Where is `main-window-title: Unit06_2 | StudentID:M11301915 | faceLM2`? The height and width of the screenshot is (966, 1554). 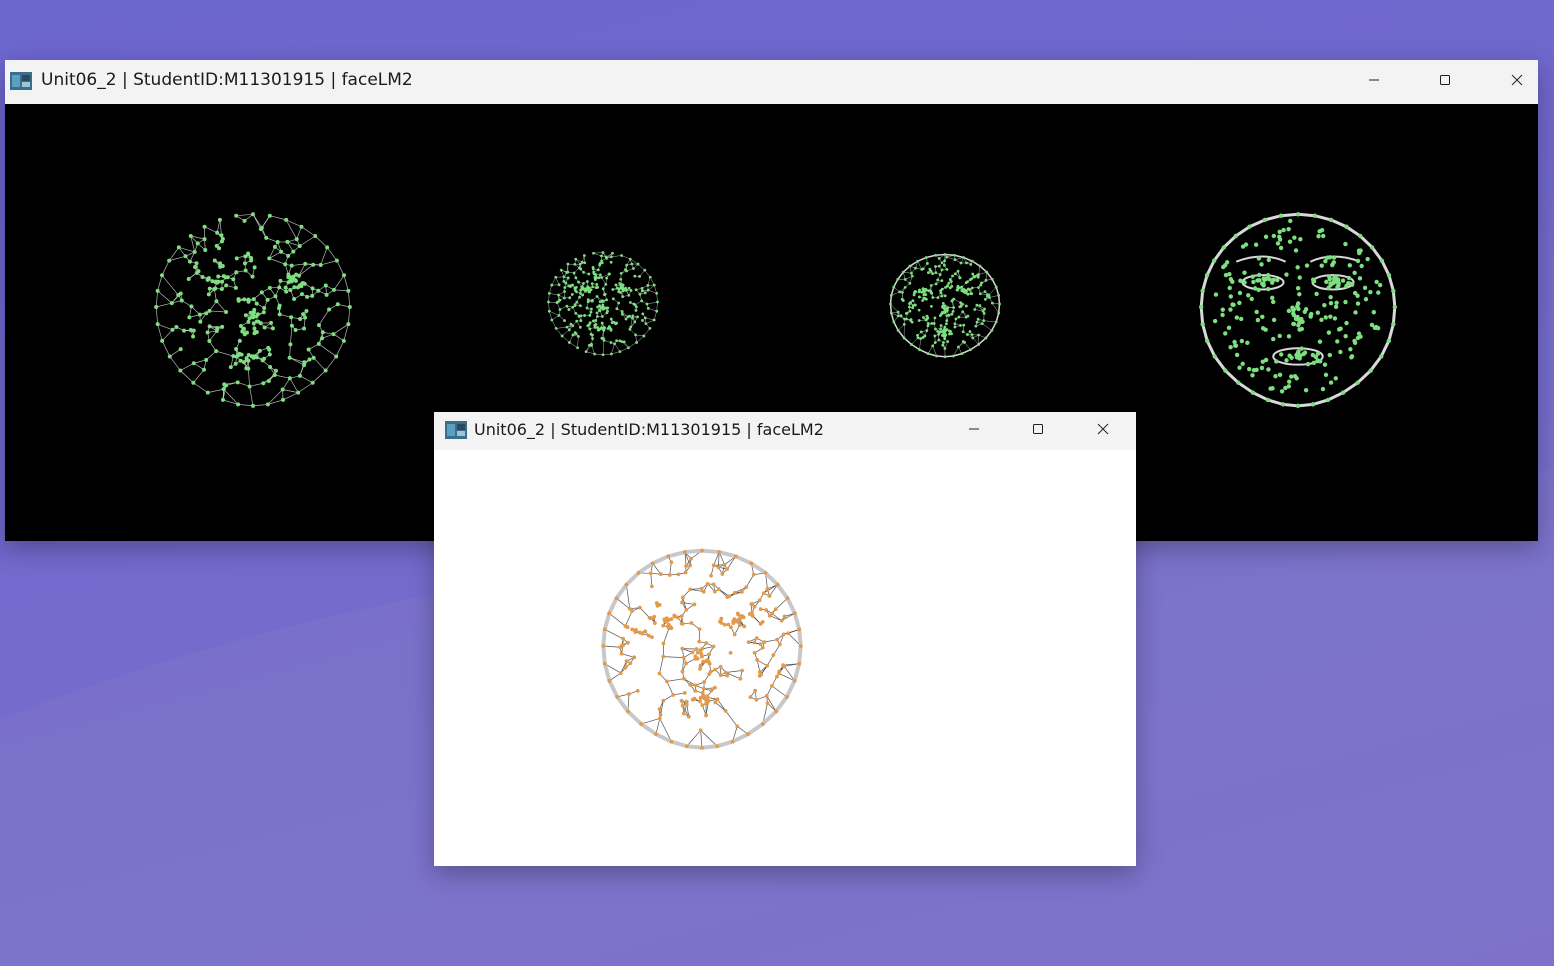 main-window-title: Unit06_2 | StudentID:M11301915 | faceLM2 is located at coordinates (227, 80).